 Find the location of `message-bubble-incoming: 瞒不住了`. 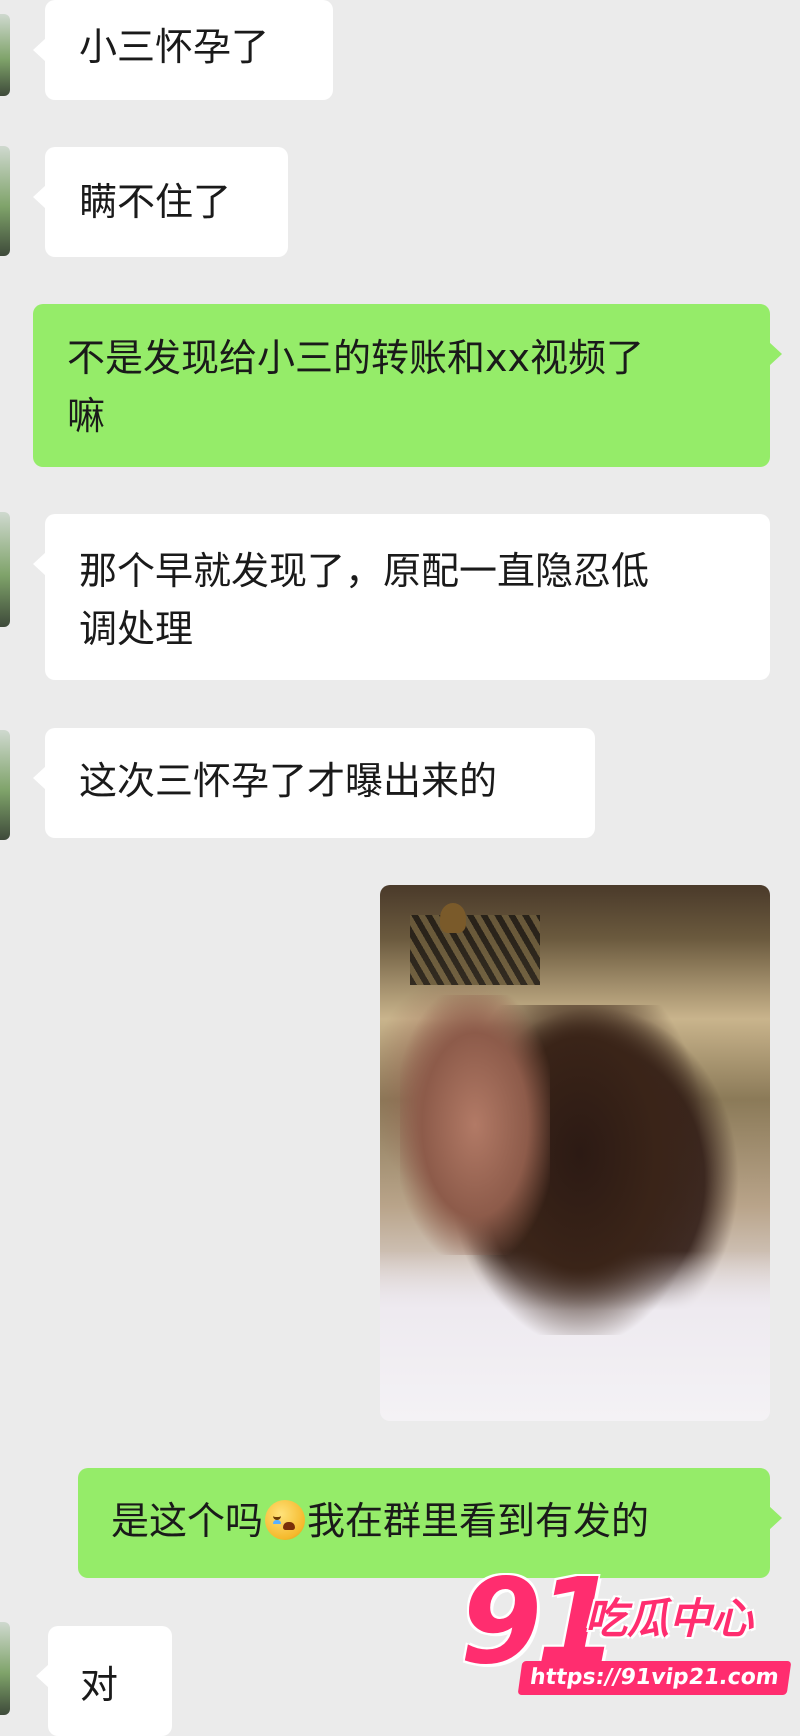

message-bubble-incoming: 瞒不住了 is located at coordinates (160, 202).